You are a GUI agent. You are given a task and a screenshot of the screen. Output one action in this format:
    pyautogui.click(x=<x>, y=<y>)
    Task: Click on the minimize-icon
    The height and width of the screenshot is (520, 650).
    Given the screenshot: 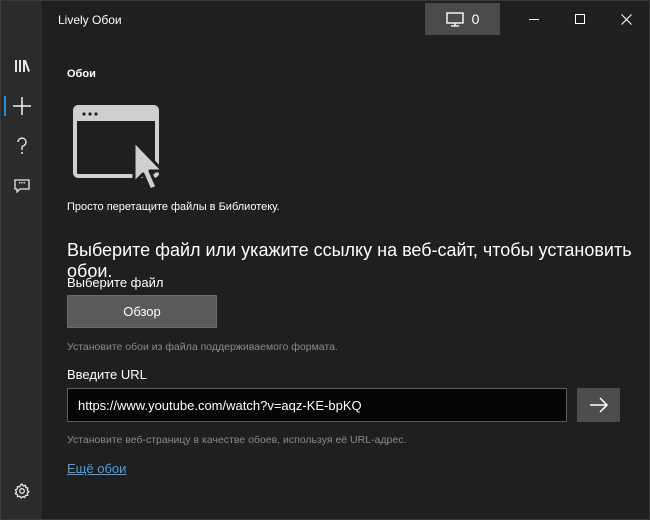 What is the action you would take?
    pyautogui.click(x=534, y=19)
    